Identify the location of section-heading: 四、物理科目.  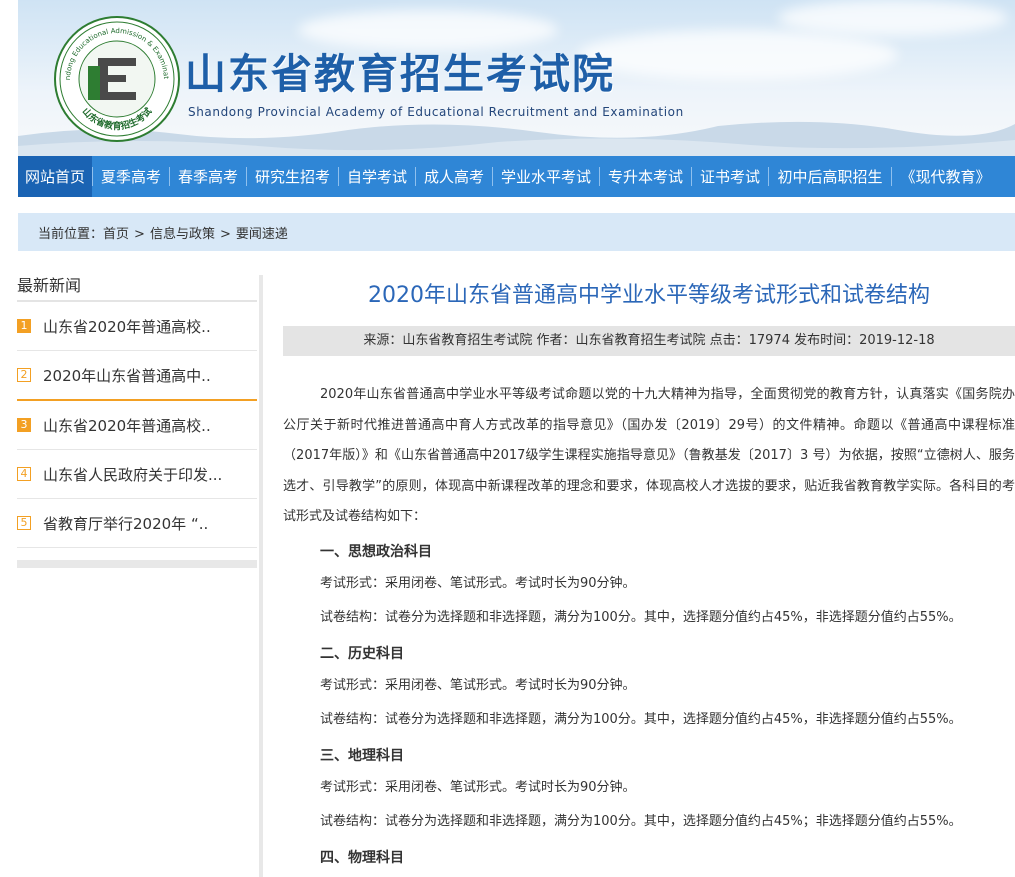
(362, 857).